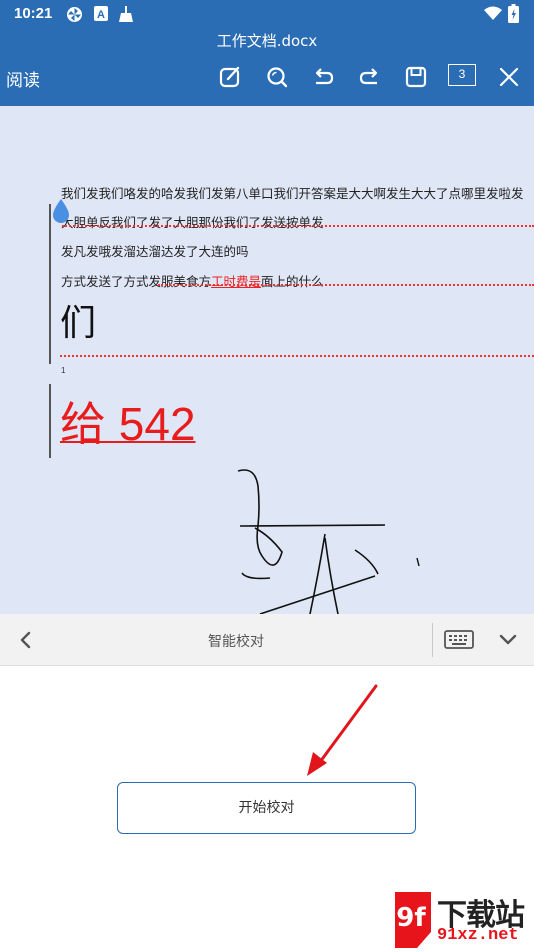 Image resolution: width=534 pixels, height=952 pixels. I want to click on watermark-logo: 9f, so click(413, 920).